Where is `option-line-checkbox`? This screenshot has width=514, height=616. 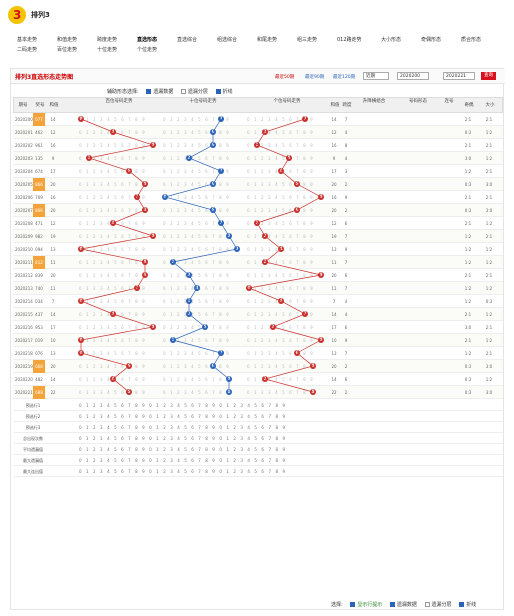
option-line-checkbox is located at coordinates (218, 91).